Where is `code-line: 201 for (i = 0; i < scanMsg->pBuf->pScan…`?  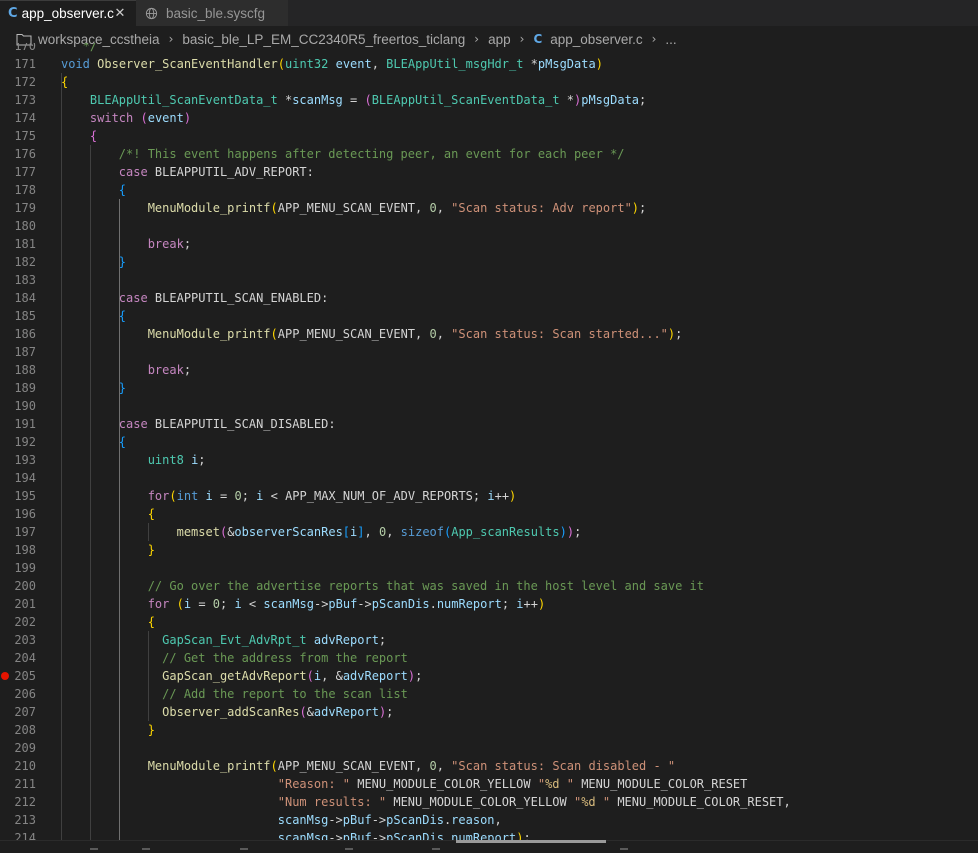
code-line: 201 for (i = 0; i < scanMsg->pBuf->pScan… is located at coordinates (489, 604).